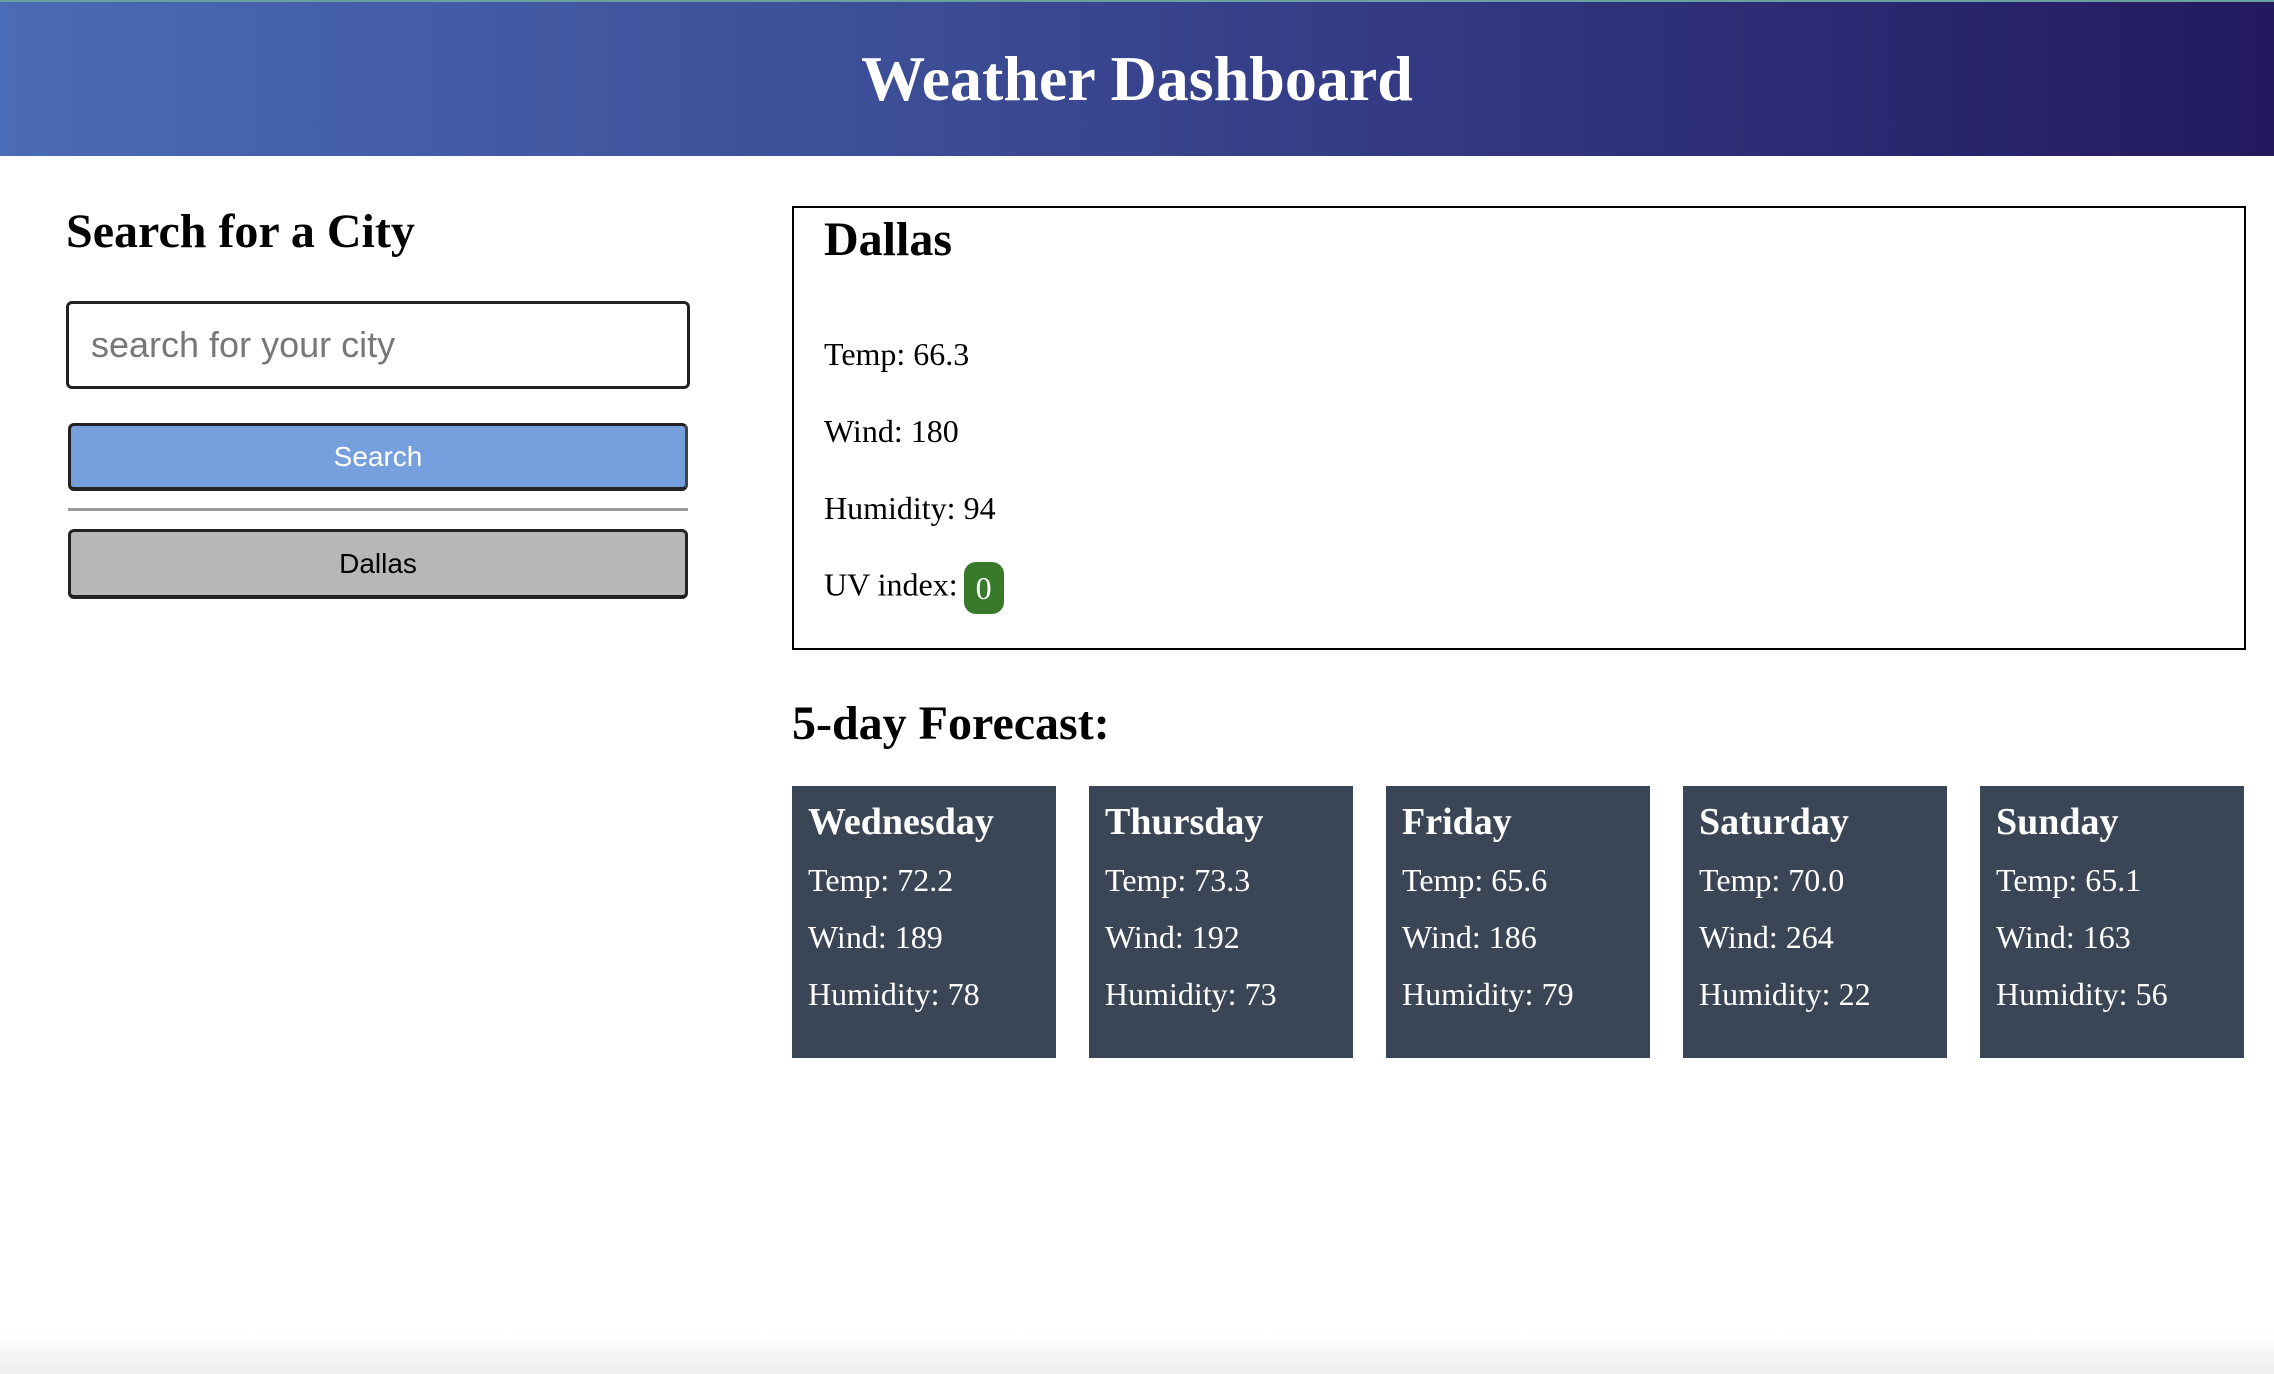  Describe the element at coordinates (1172, 937) in the screenshot. I see `forecast-wind: Wind: 192` at that location.